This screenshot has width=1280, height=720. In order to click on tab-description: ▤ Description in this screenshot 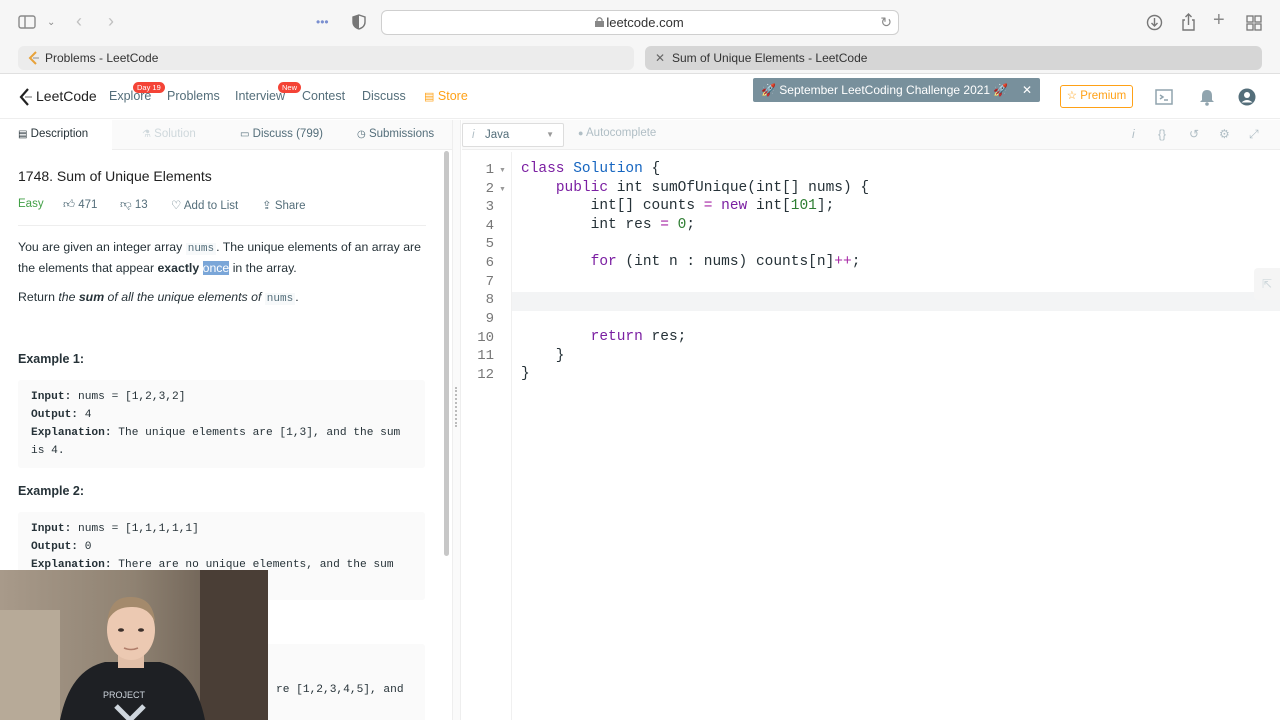, I will do `click(56, 135)`.